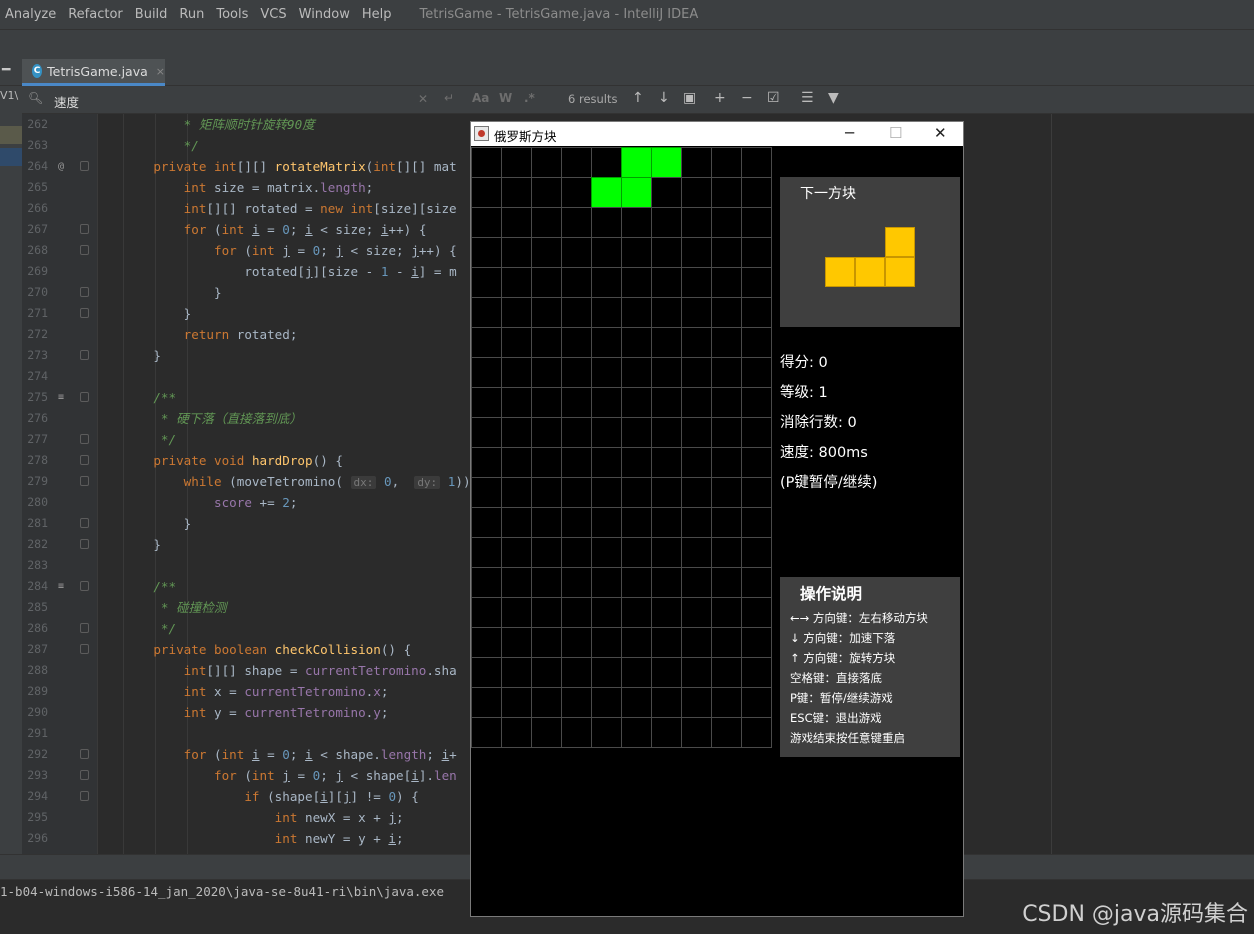  What do you see at coordinates (529, 98) in the screenshot?
I see `regex-toggle: .*` at bounding box center [529, 98].